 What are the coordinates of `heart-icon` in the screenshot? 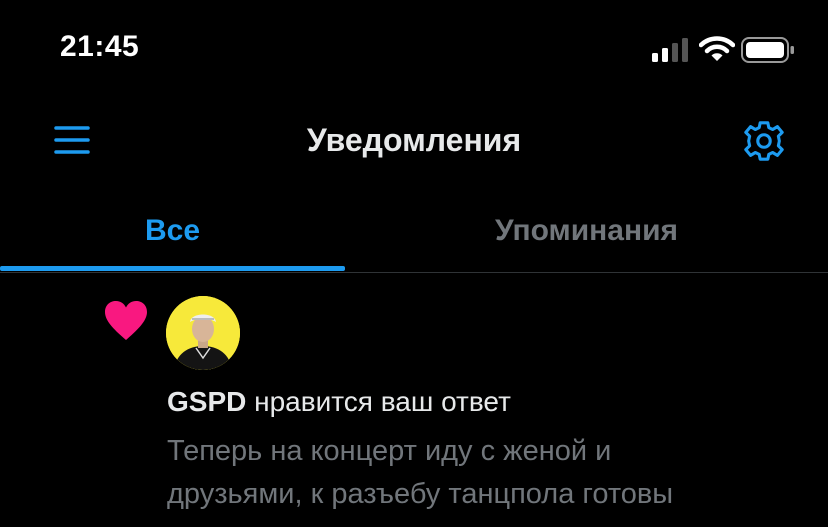 It's located at (126, 320).